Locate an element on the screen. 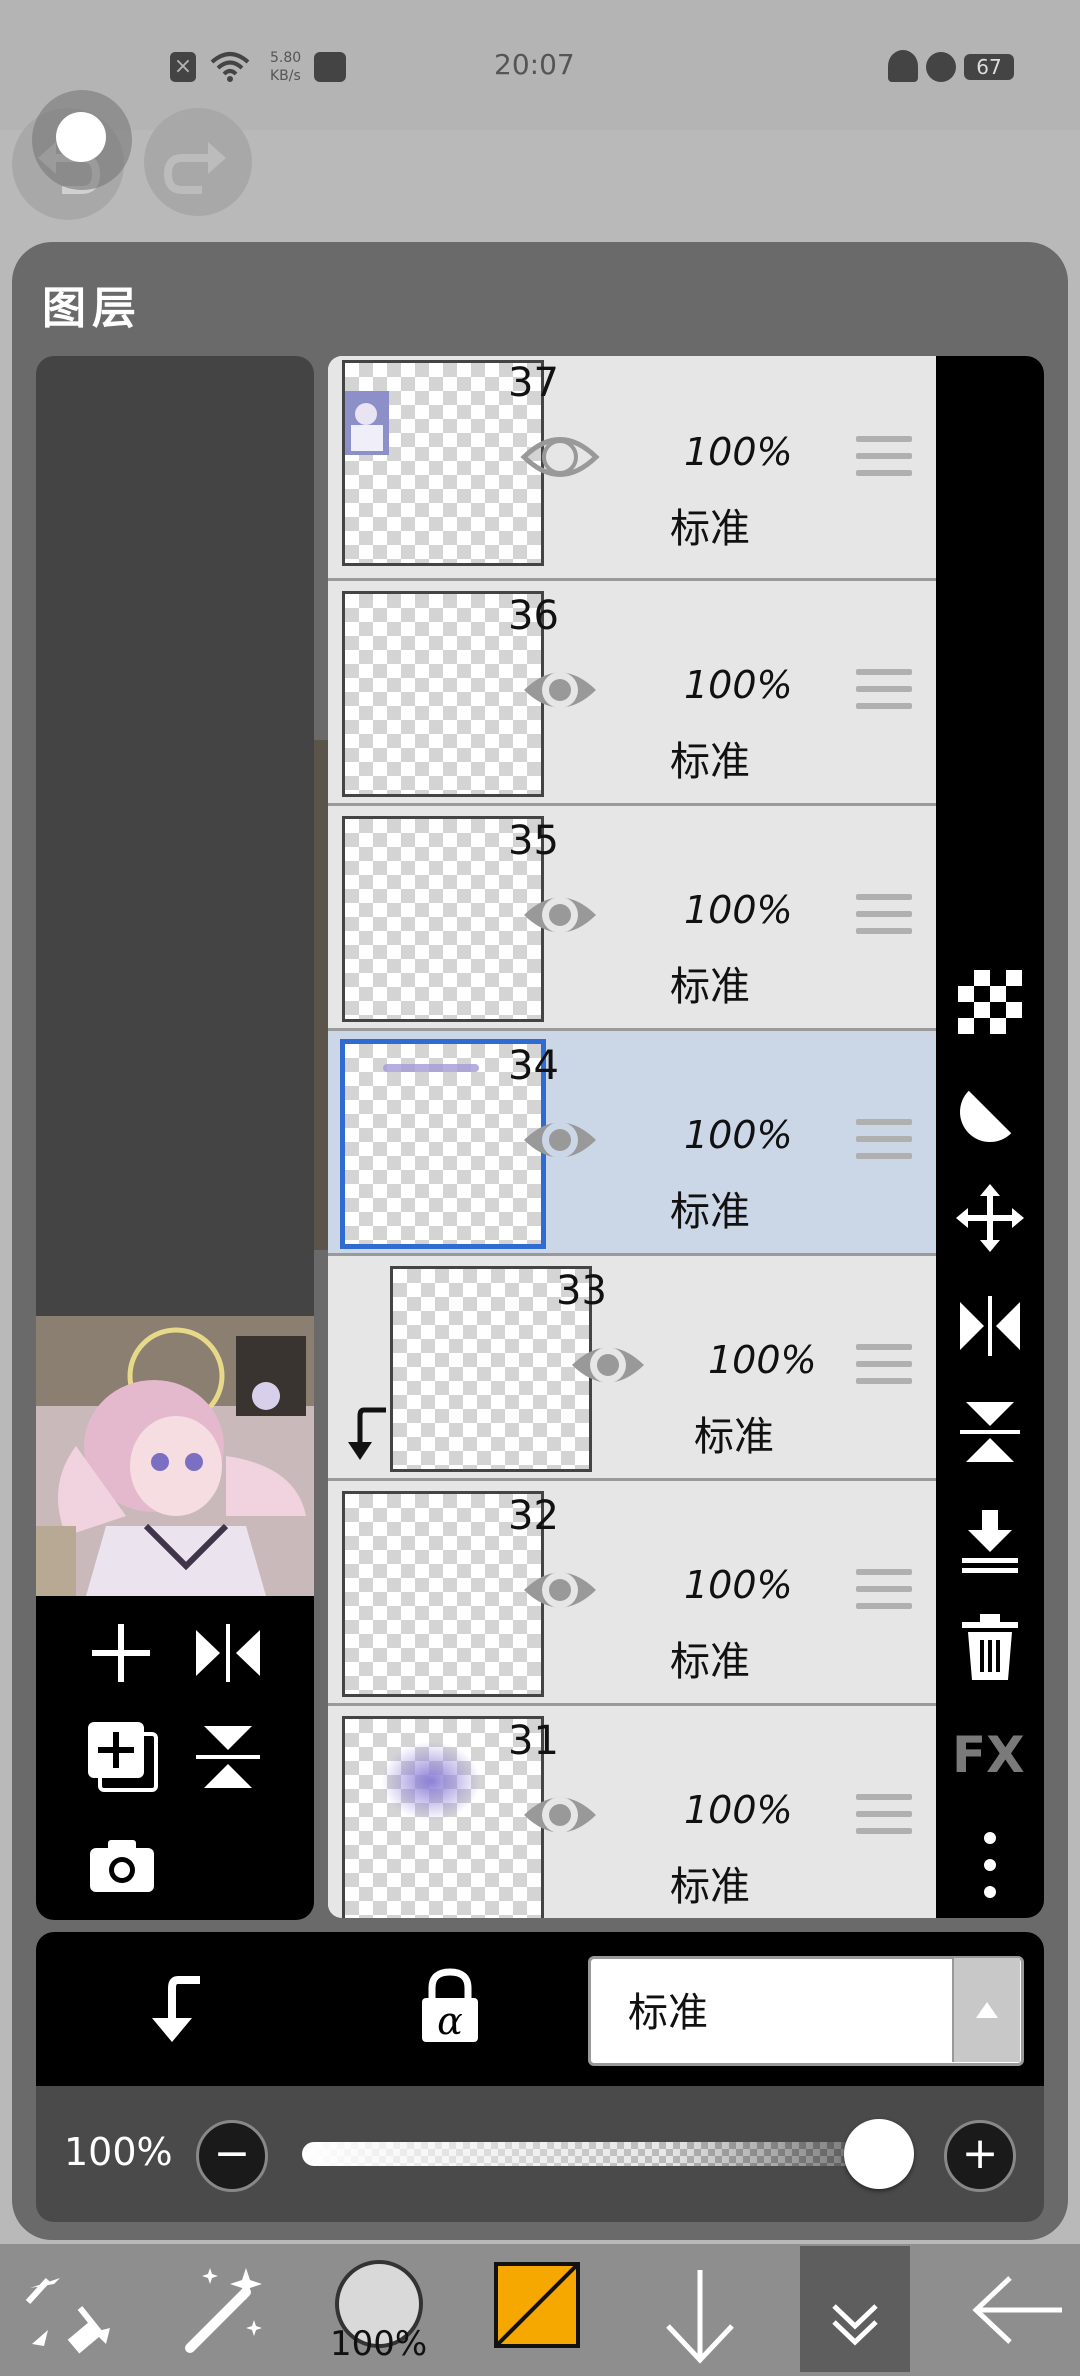 The image size is (1080, 2376). clipping-arrow-icon is located at coordinates (368, 1438).